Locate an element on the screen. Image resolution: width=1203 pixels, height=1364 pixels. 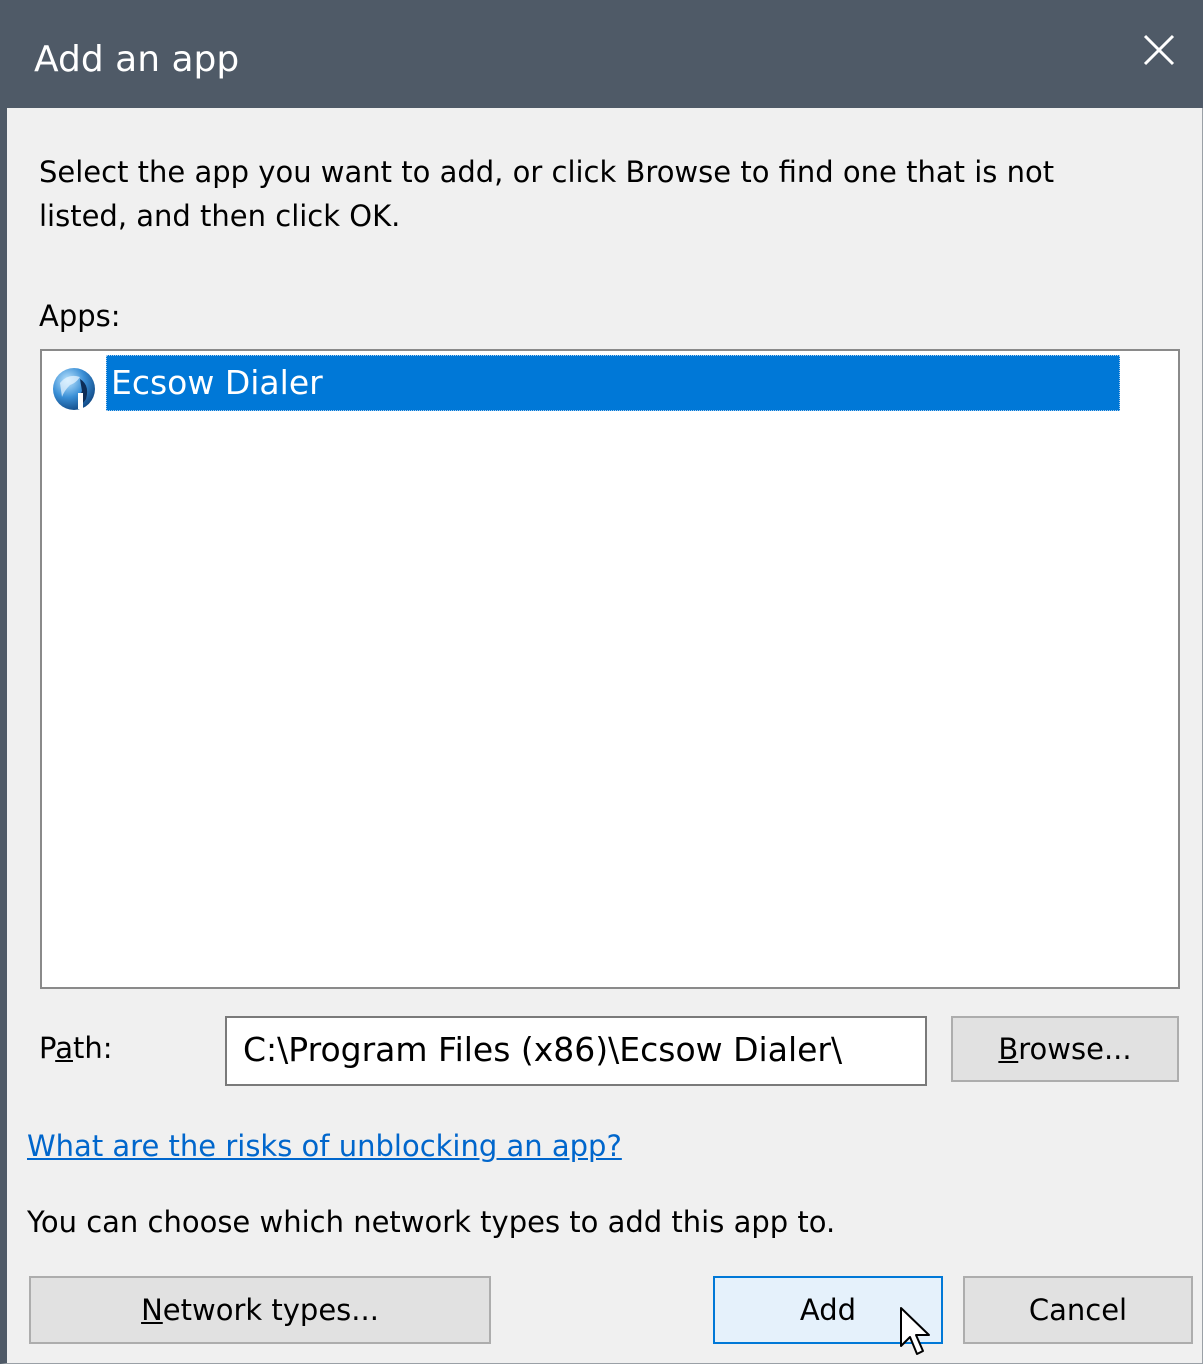
list-item: Ecsow Dialer is located at coordinates (585, 383).